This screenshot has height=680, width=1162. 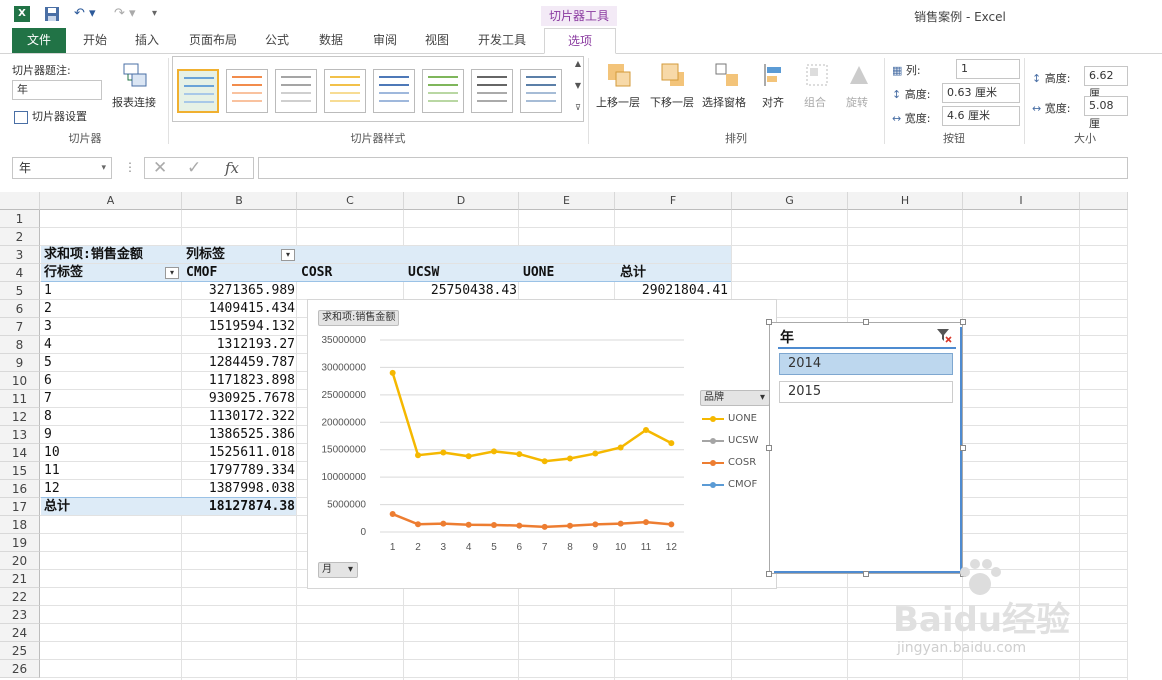 I want to click on row-header-8: 8, so click(x=20, y=345).